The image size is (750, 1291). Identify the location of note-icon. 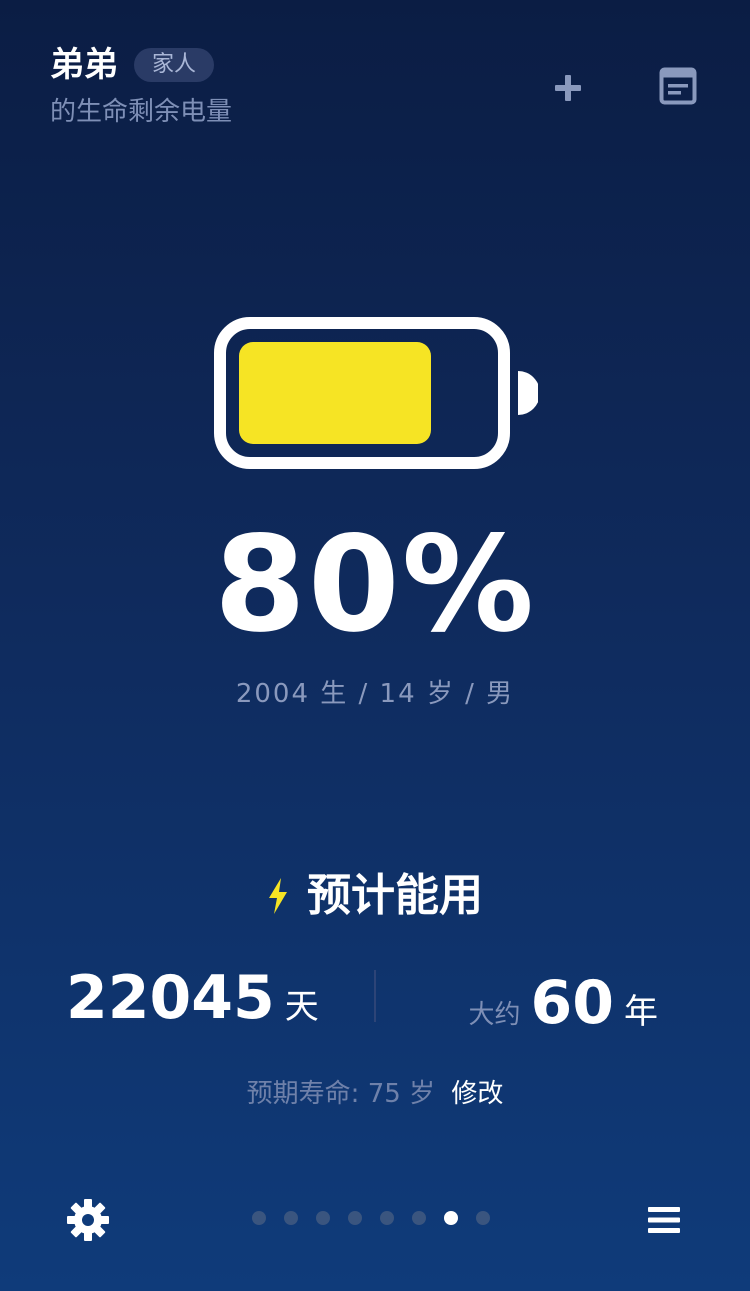
(678, 86).